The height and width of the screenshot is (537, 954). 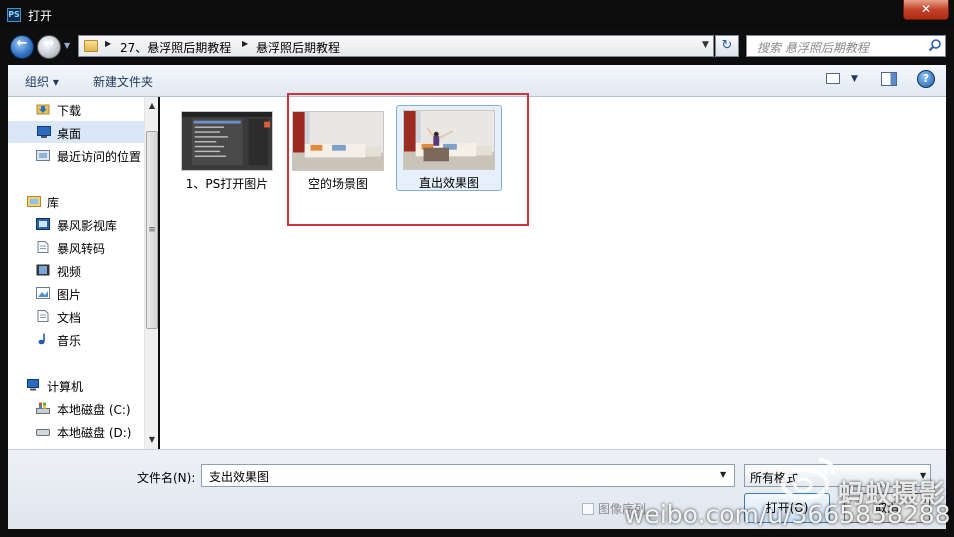 What do you see at coordinates (468, 475) in the screenshot?
I see `filename-input: 支出效果图 ▼` at bounding box center [468, 475].